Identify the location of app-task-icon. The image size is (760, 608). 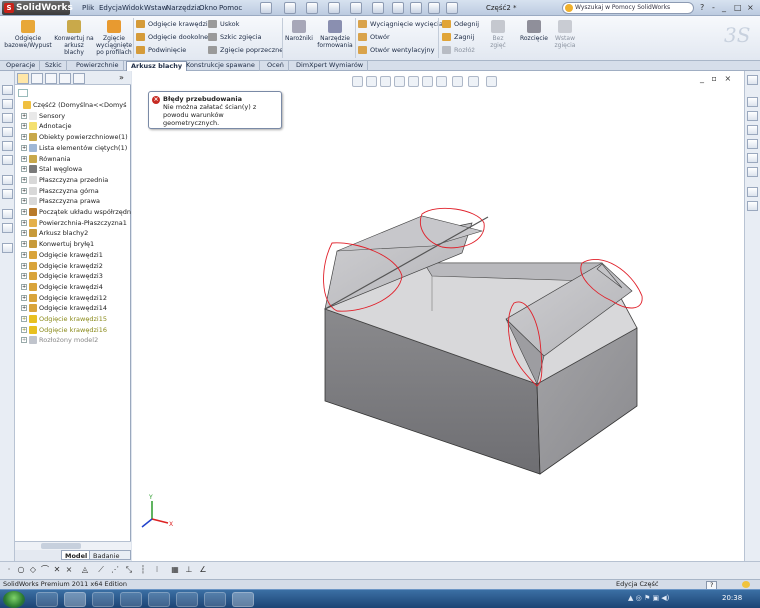
(131, 599).